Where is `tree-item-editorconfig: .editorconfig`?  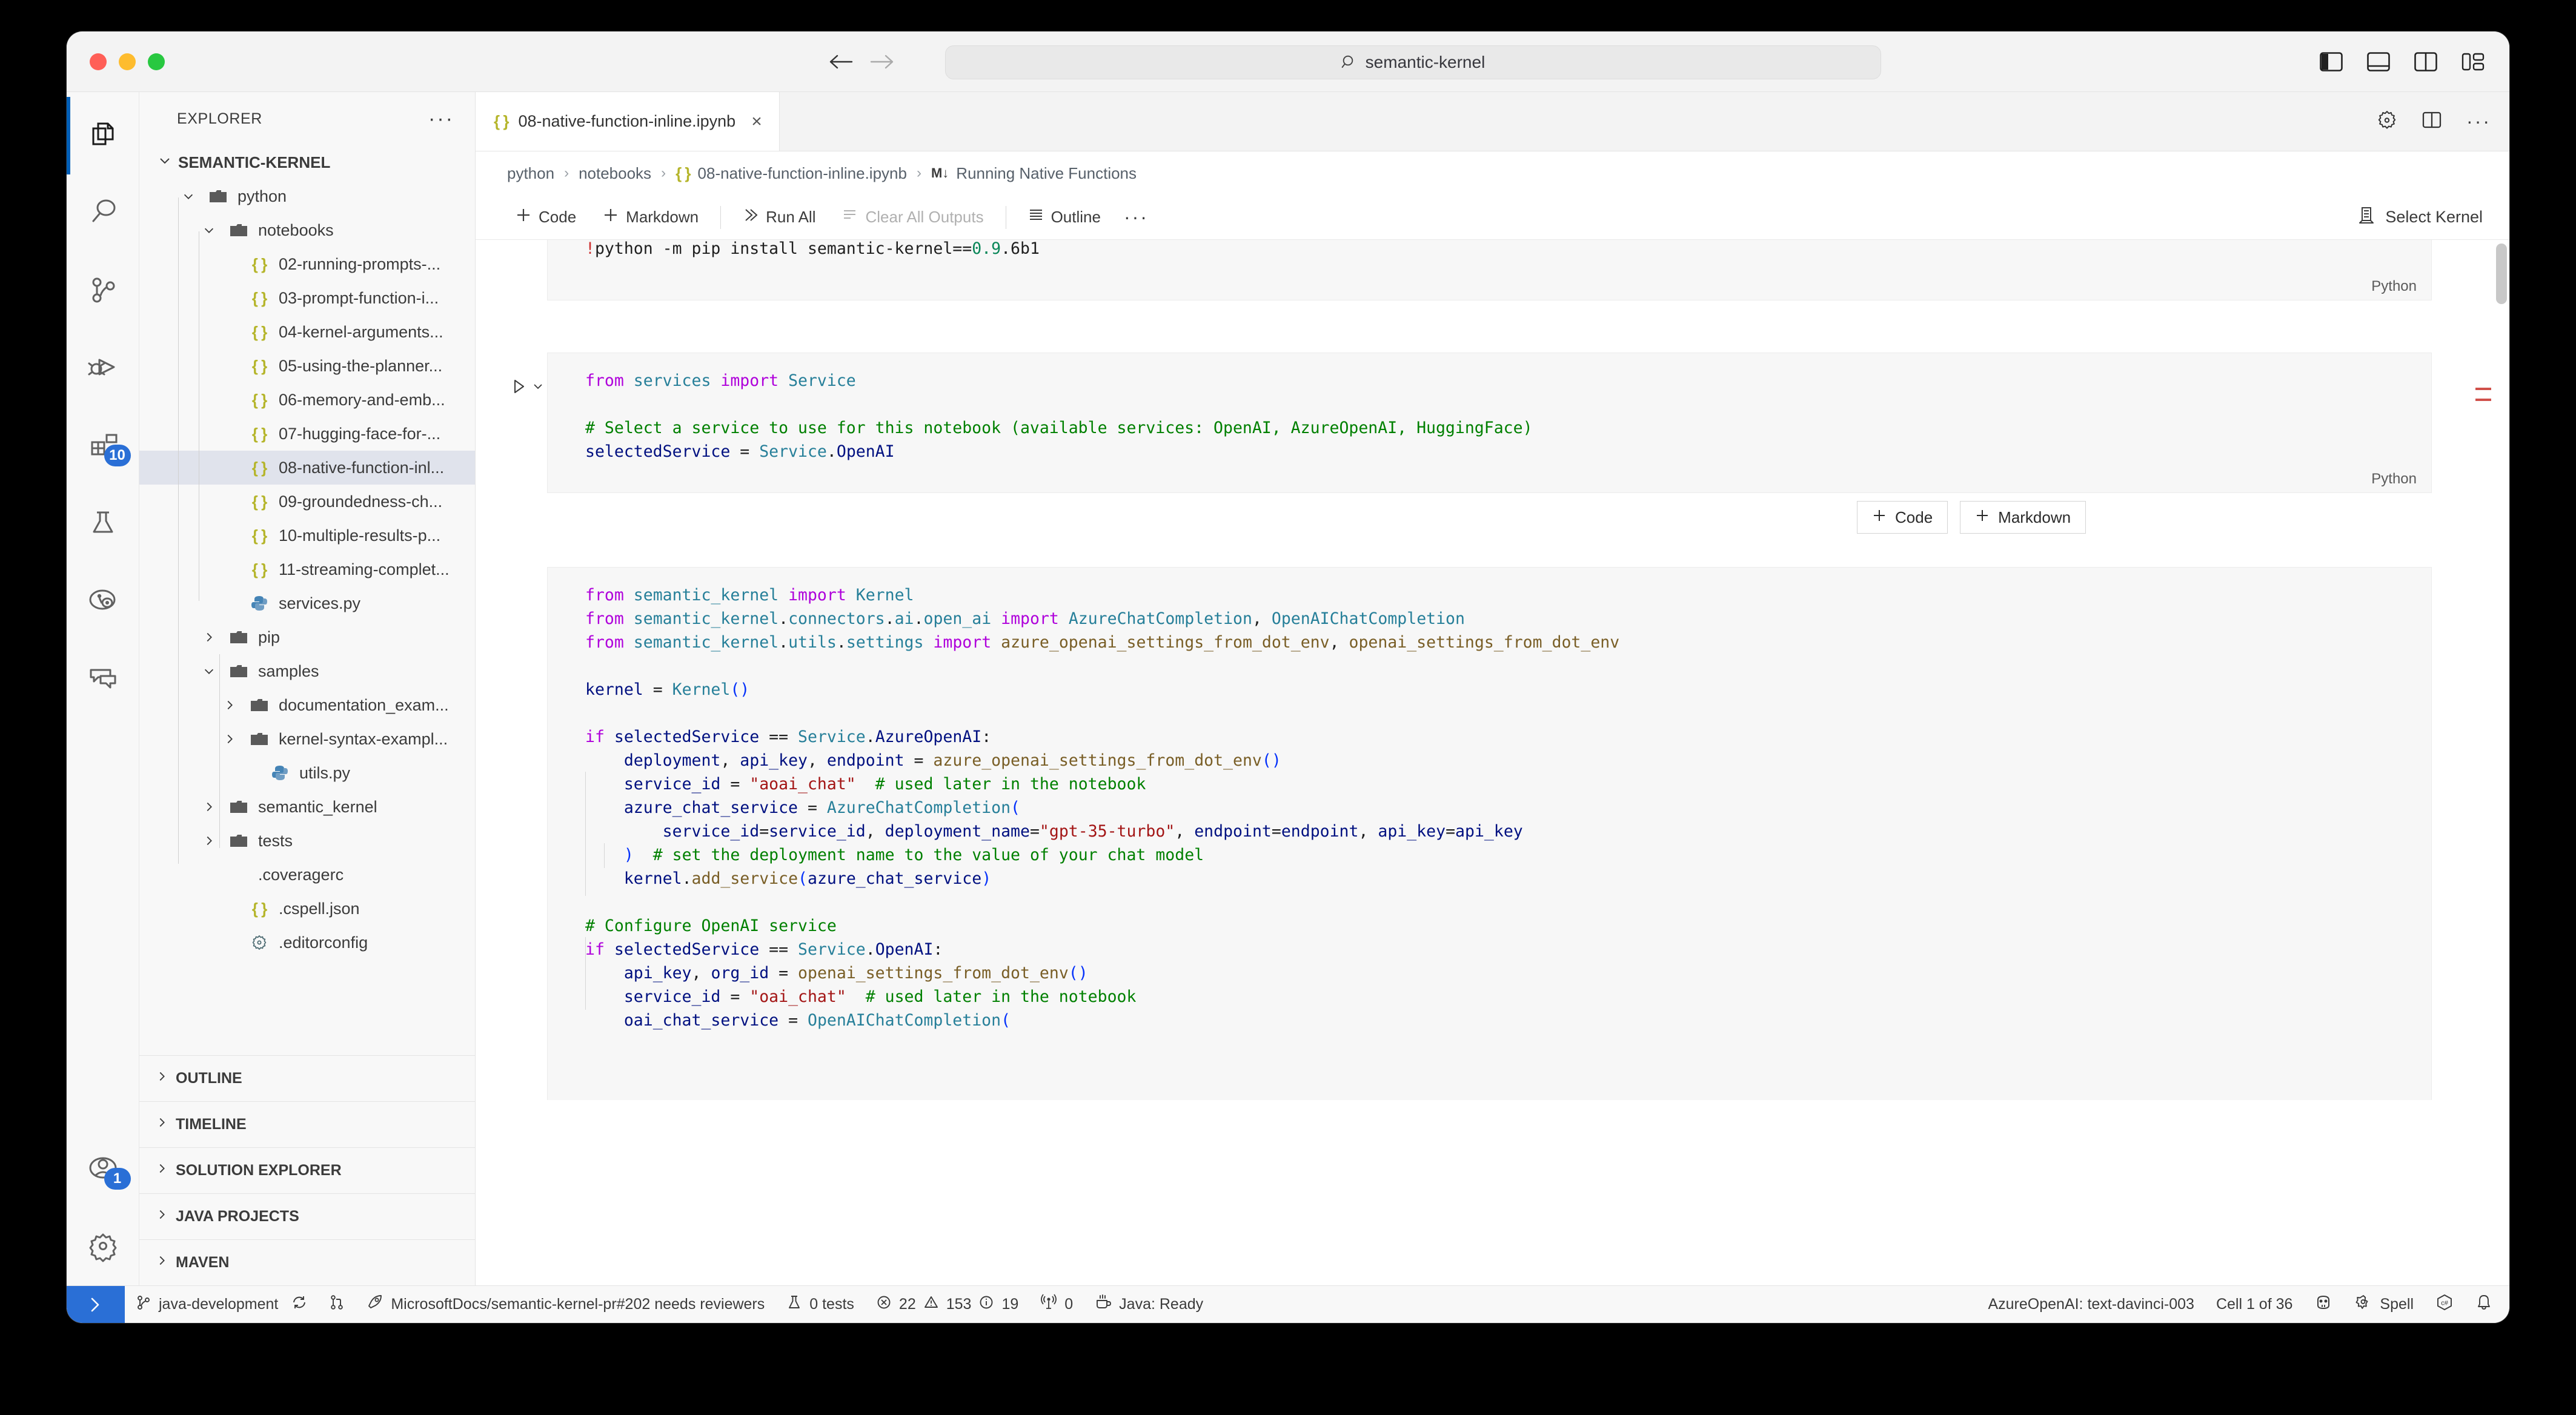 tree-item-editorconfig: .editorconfig is located at coordinates (307, 942).